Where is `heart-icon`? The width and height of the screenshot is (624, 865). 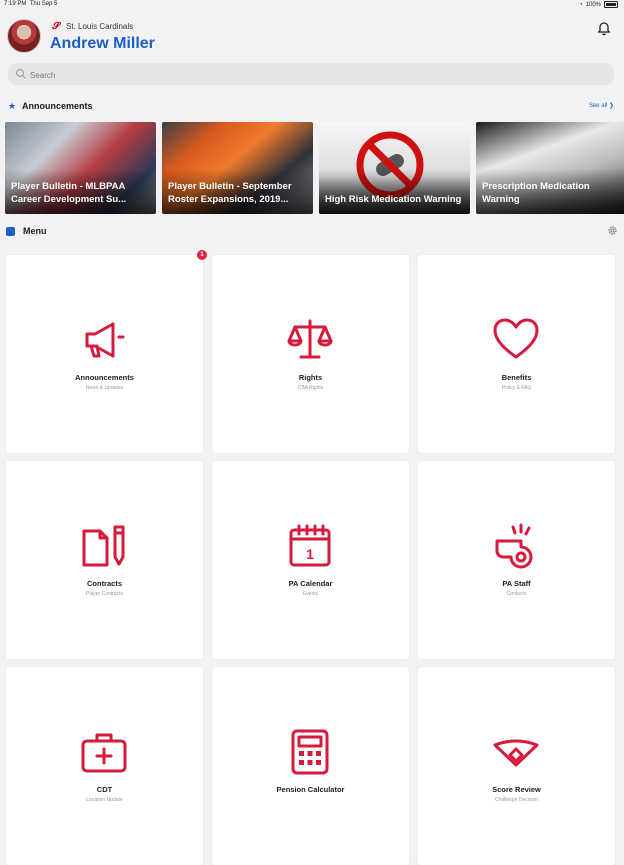
heart-icon is located at coordinates (516, 338).